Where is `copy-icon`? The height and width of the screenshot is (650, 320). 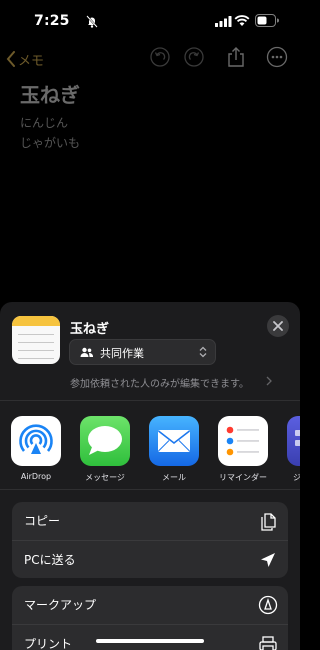 copy-icon is located at coordinates (268, 522).